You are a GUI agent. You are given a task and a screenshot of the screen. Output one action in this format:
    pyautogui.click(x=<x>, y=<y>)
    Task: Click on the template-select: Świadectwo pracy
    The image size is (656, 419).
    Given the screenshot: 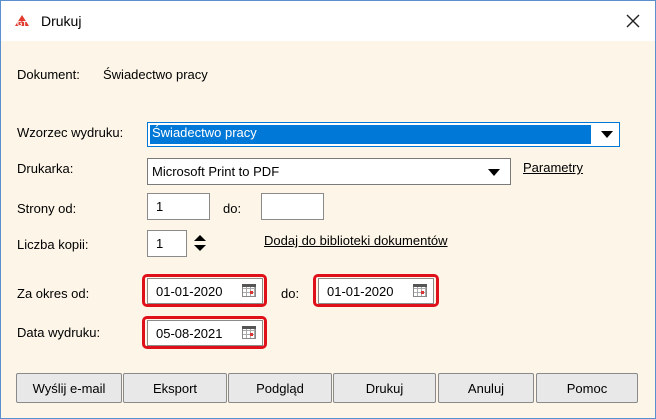 What is the action you would take?
    pyautogui.click(x=383, y=134)
    